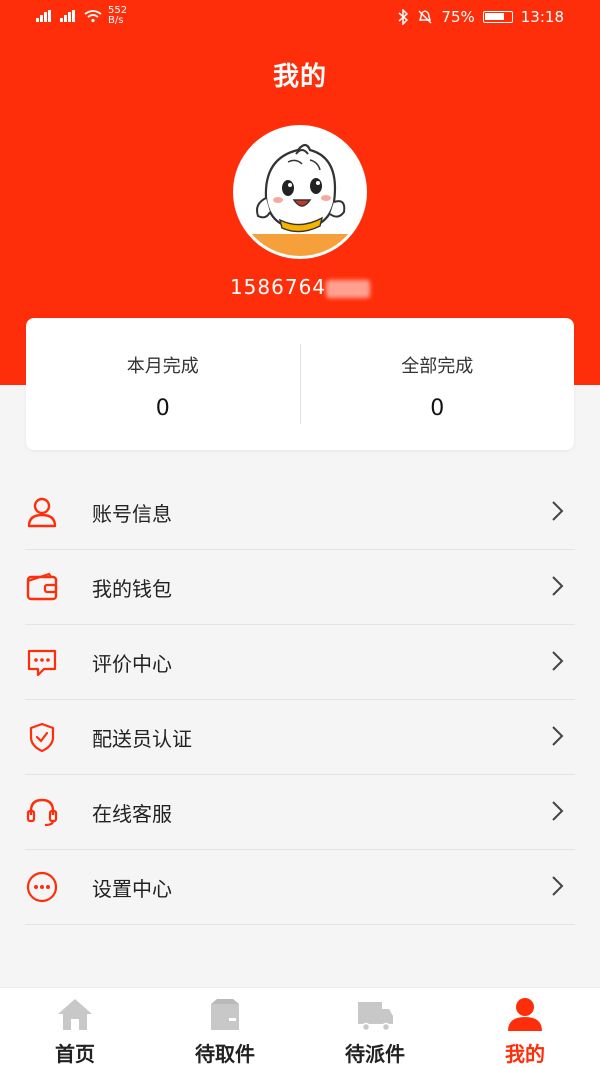 The height and width of the screenshot is (1067, 600). Describe the element at coordinates (132, 588) in the screenshot. I see `menu-item-label: 我的钱包` at that location.